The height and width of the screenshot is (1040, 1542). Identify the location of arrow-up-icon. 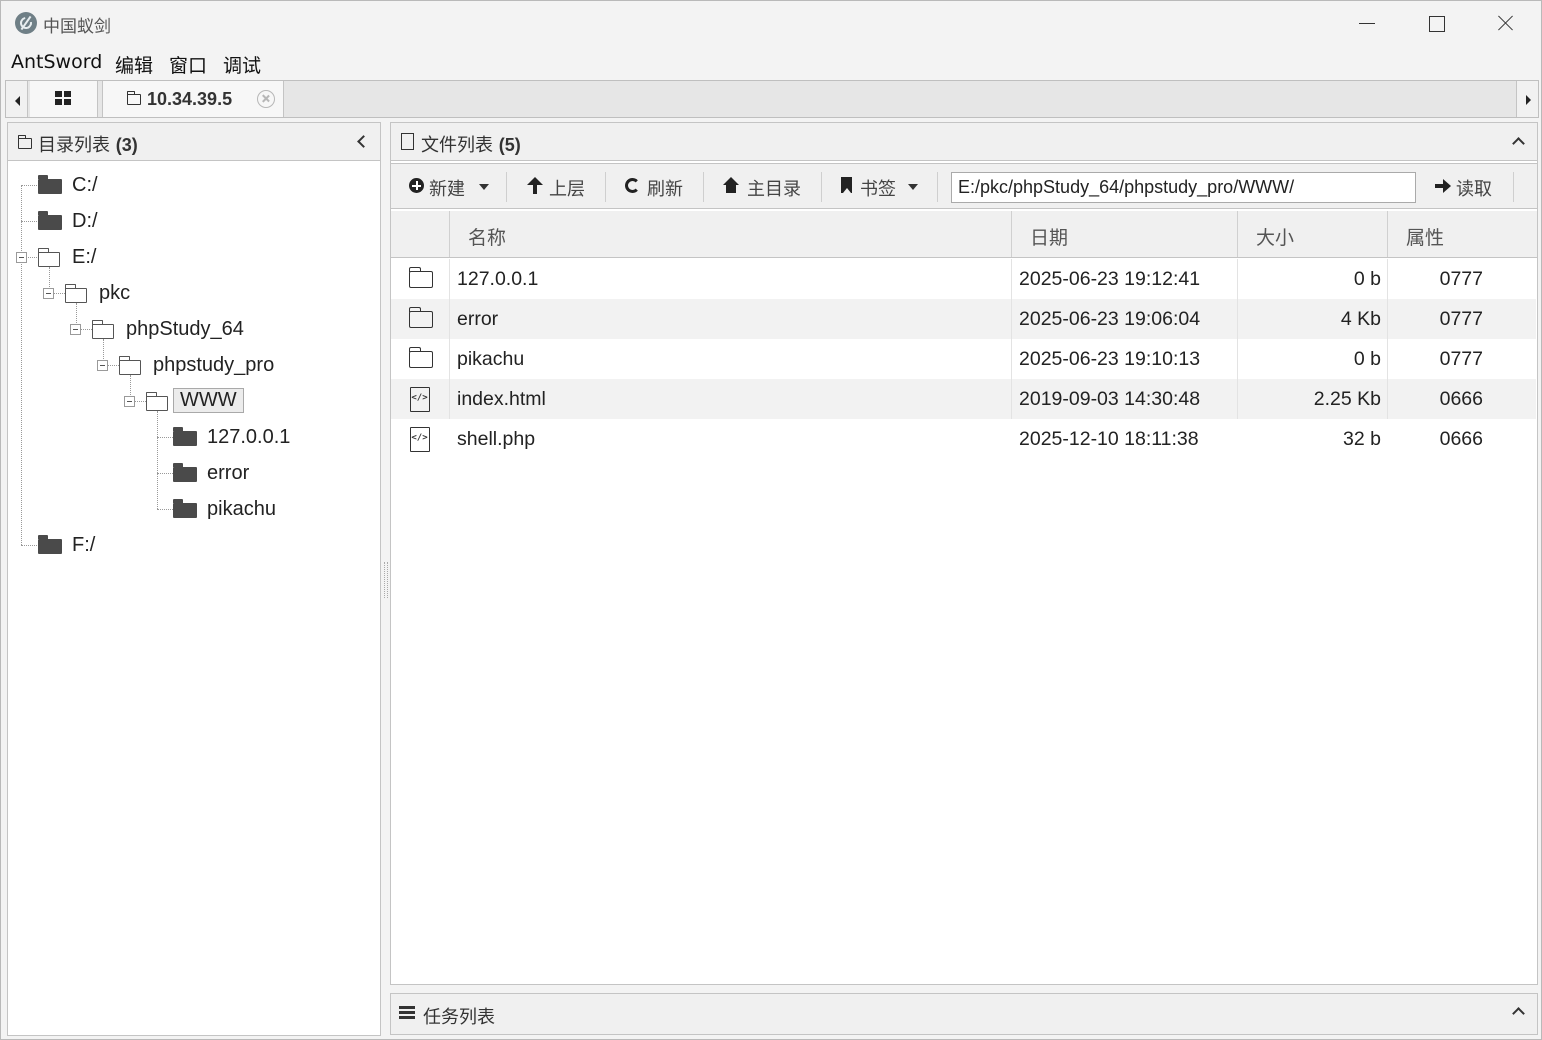
(535, 186).